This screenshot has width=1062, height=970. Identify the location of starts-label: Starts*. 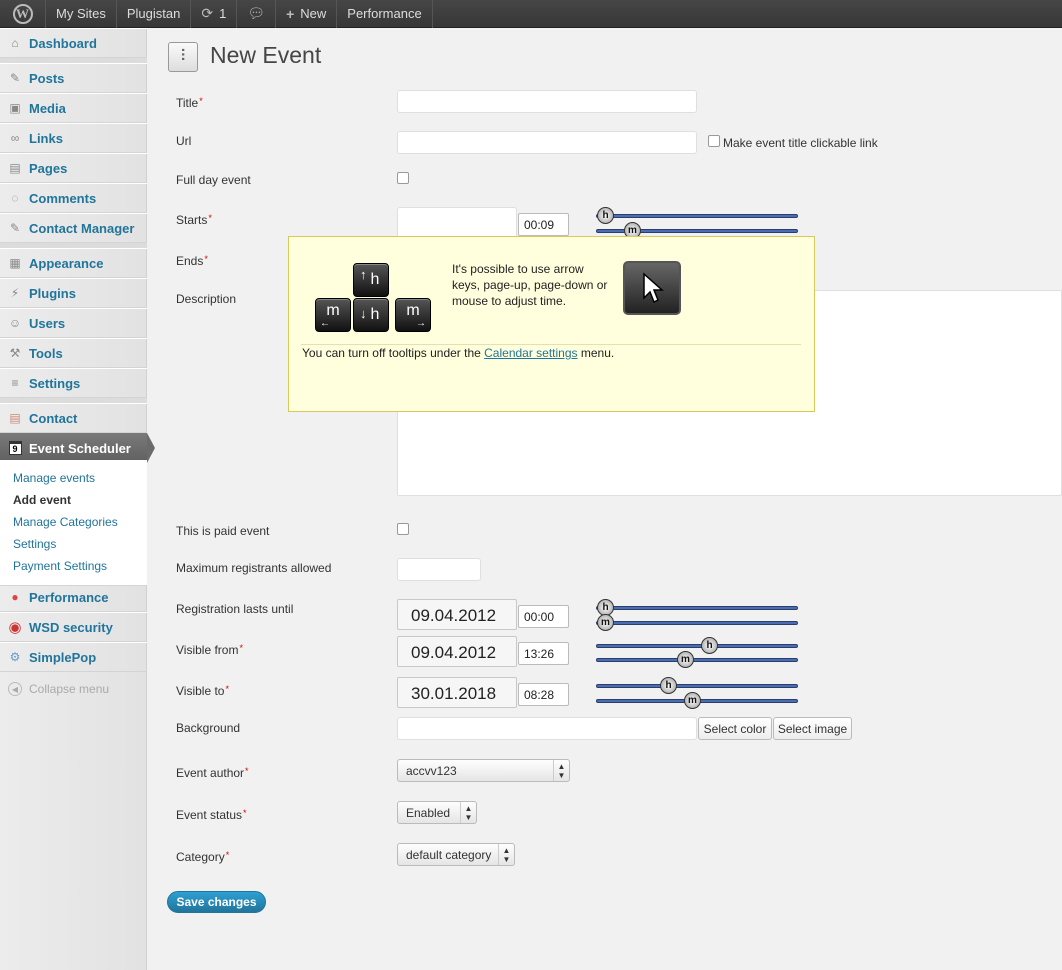
(194, 220).